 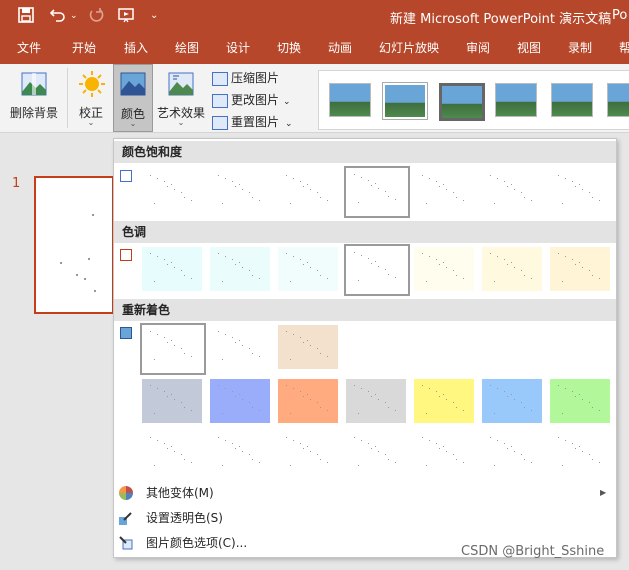 I want to click on recolor-no-recolor, so click(x=173, y=349).